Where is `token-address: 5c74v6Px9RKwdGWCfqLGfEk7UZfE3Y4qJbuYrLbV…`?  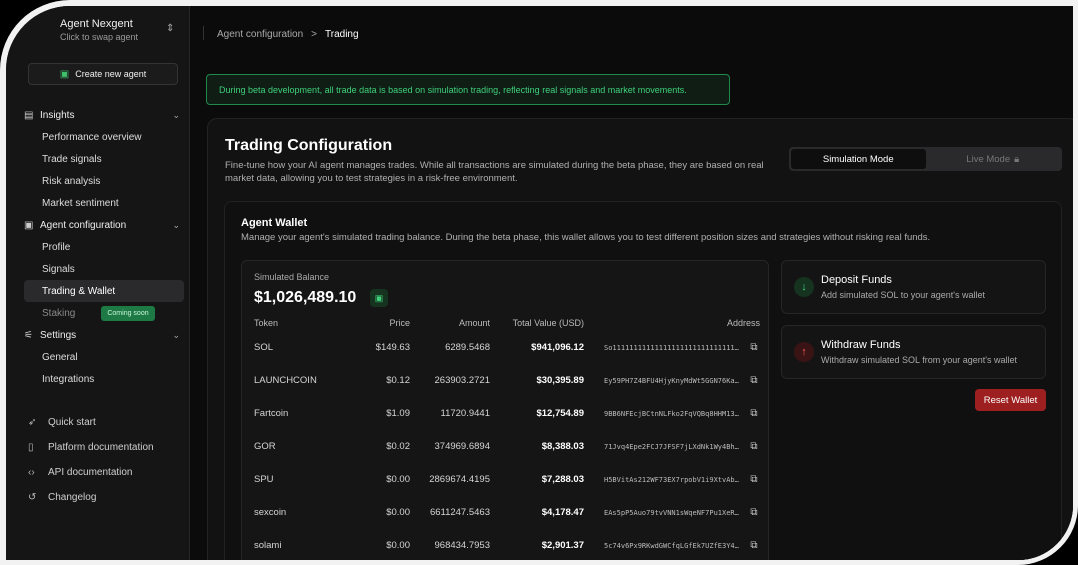 token-address: 5c74v6Px9RKwdGWCfqLGfEk7UZfE3Y4qJbuYrLbV… is located at coordinates (673, 545).